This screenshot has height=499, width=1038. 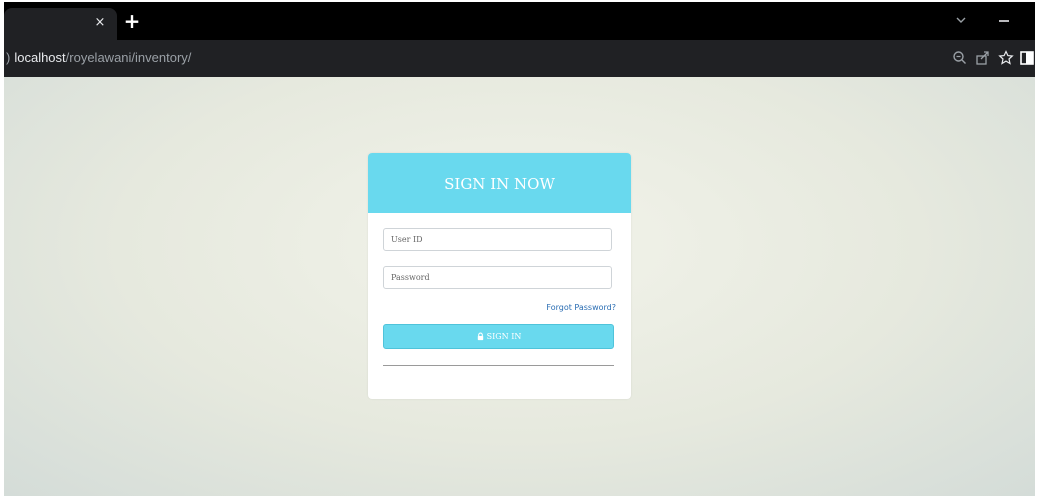 What do you see at coordinates (8, 57) in the screenshot?
I see `nav-edge-icon: )` at bounding box center [8, 57].